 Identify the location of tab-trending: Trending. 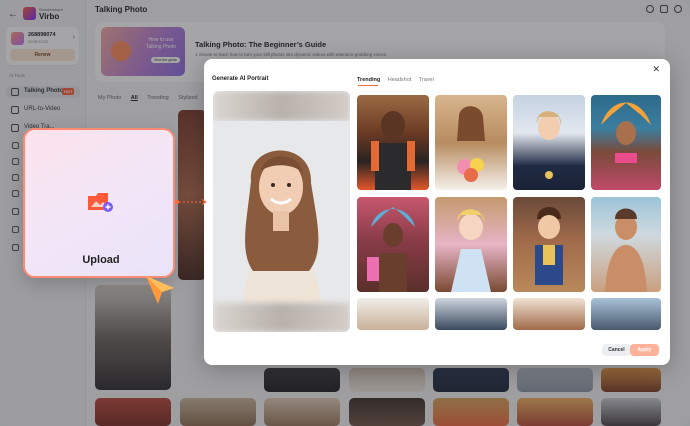
(368, 80).